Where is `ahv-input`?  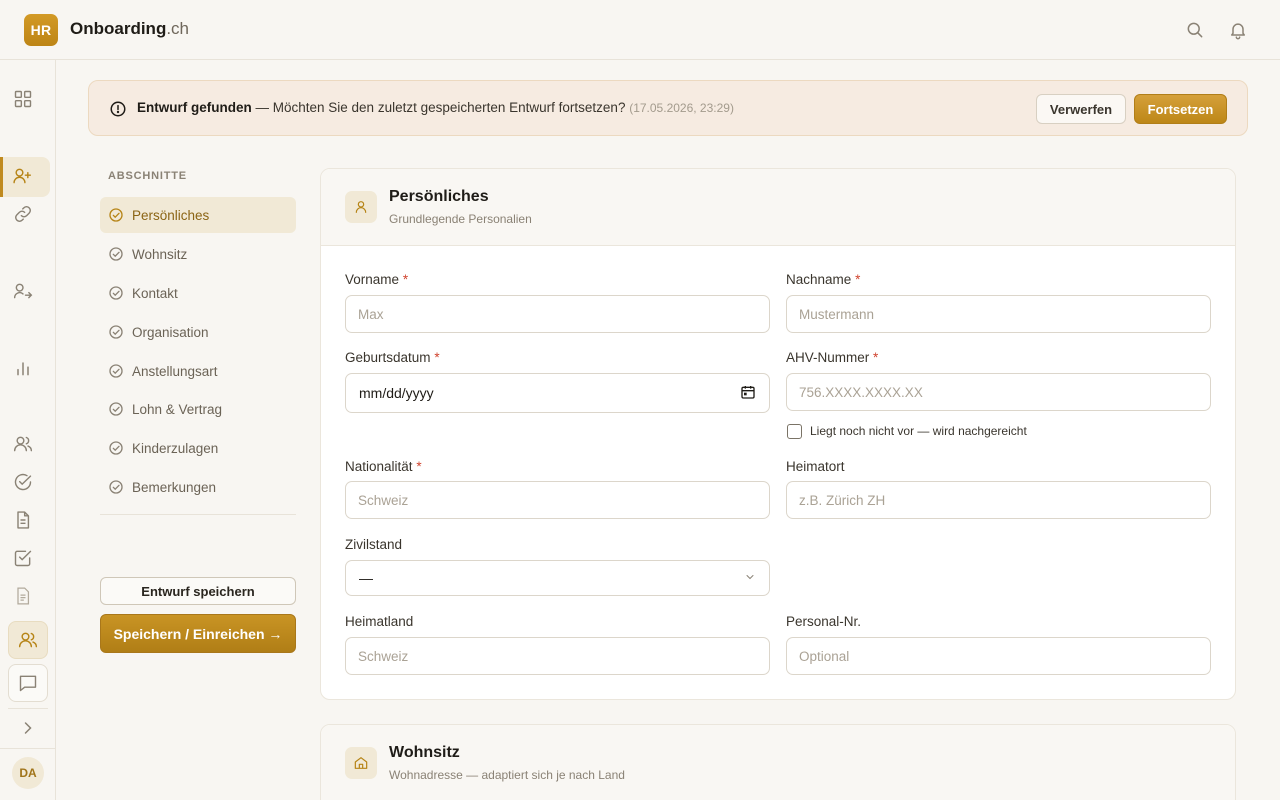
ahv-input is located at coordinates (998, 392).